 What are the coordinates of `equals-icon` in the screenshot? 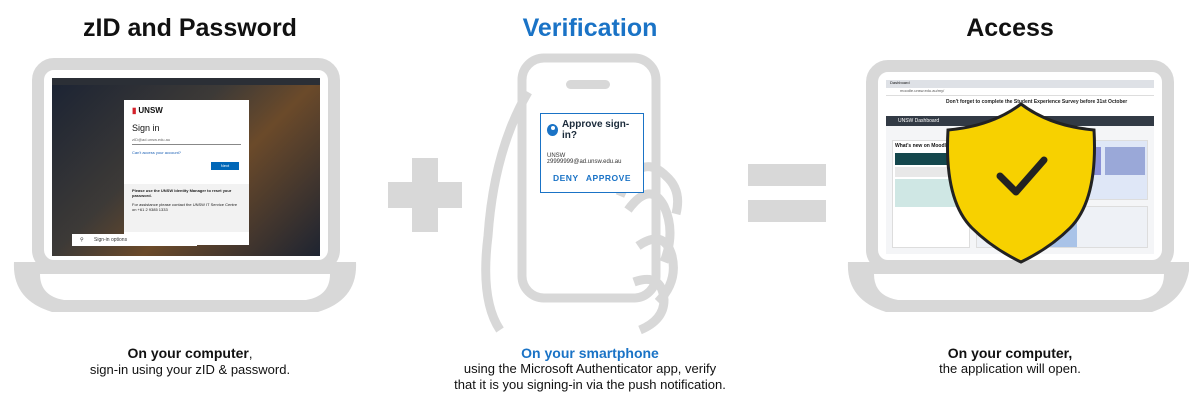 It's located at (787, 193).